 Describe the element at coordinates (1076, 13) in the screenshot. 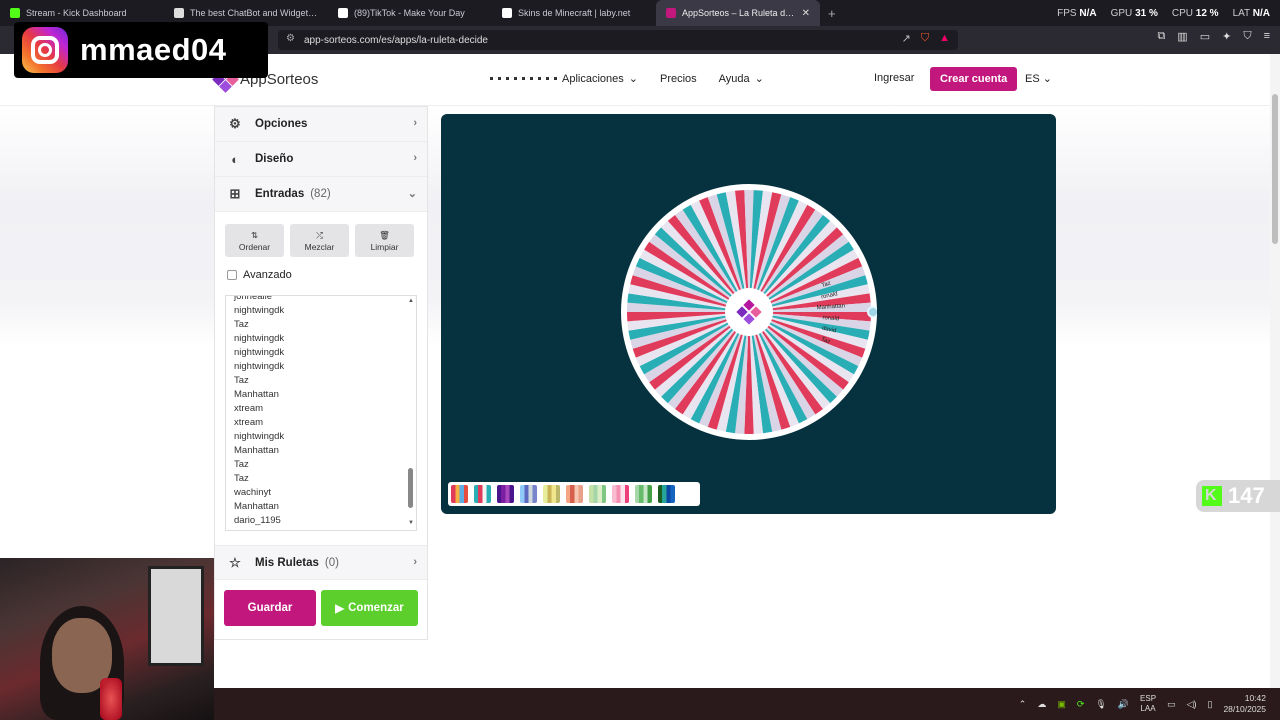

I see `perf-metric: FPS N/A` at that location.